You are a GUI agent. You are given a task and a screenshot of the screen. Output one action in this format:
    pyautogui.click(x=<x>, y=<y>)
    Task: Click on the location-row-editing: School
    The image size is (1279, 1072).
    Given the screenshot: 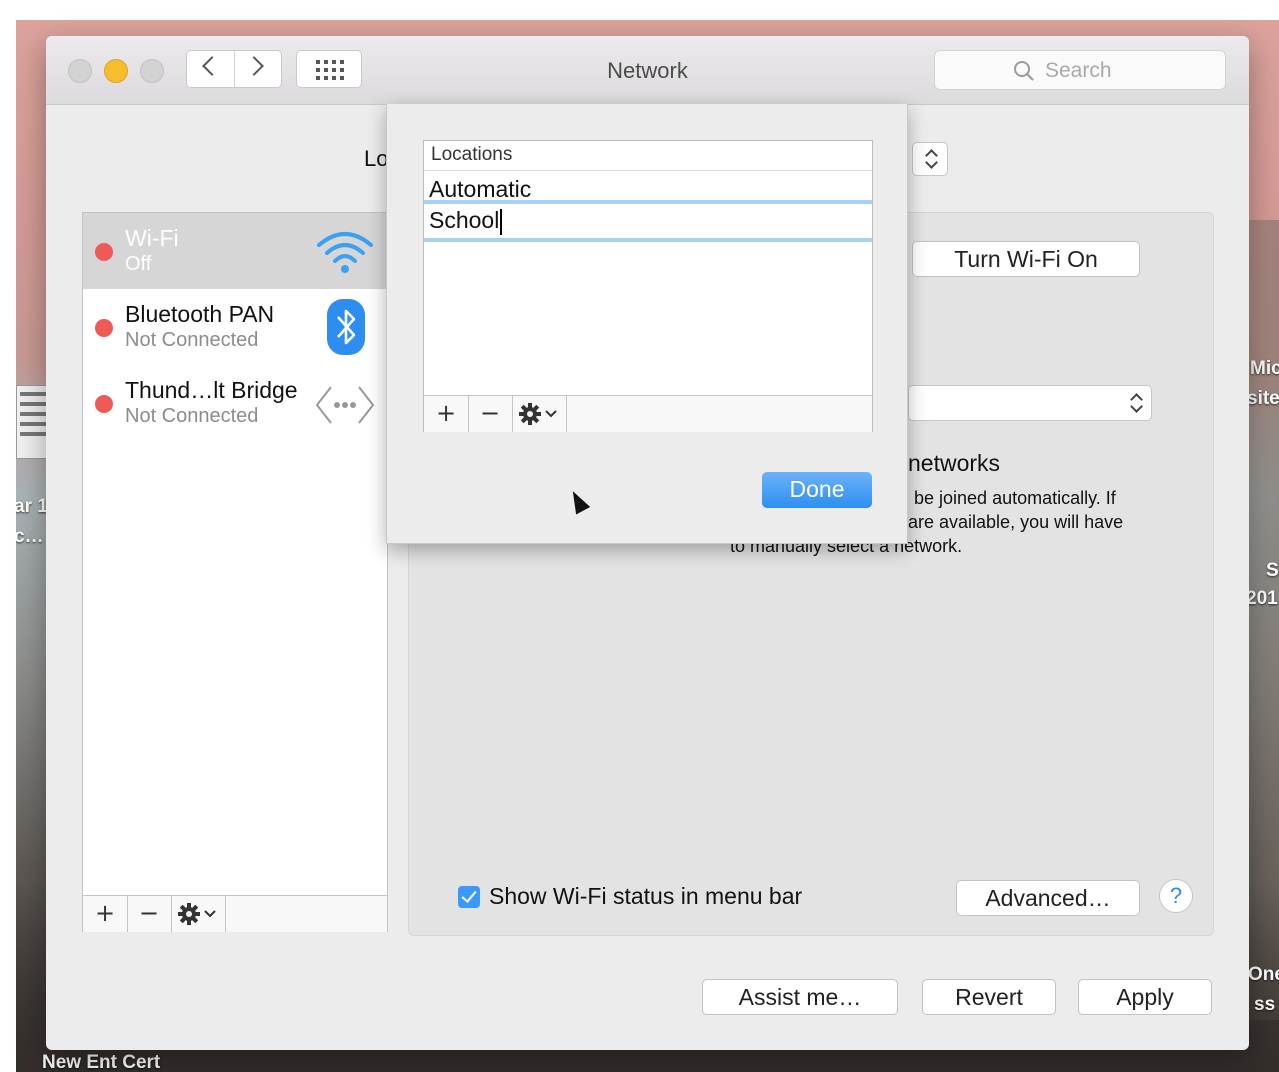 What is the action you would take?
    pyautogui.click(x=648, y=221)
    